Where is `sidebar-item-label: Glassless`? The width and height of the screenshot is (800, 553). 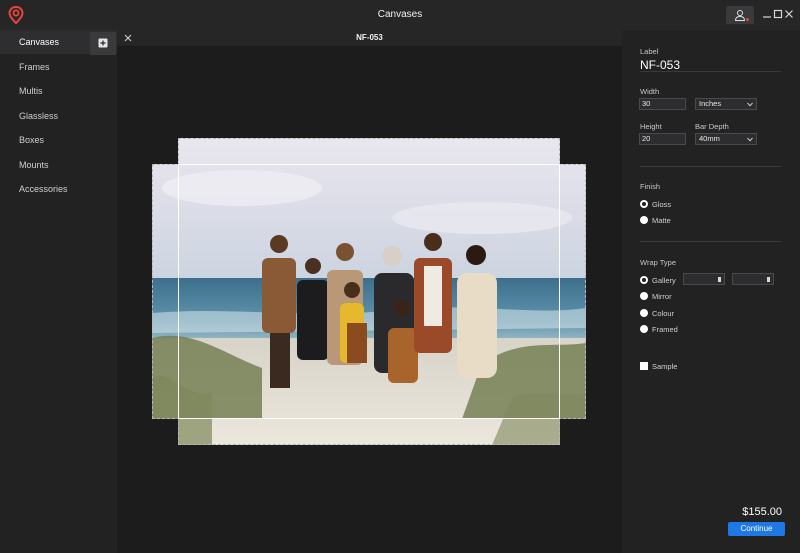
sidebar-item-label: Glassless is located at coordinates (39, 116).